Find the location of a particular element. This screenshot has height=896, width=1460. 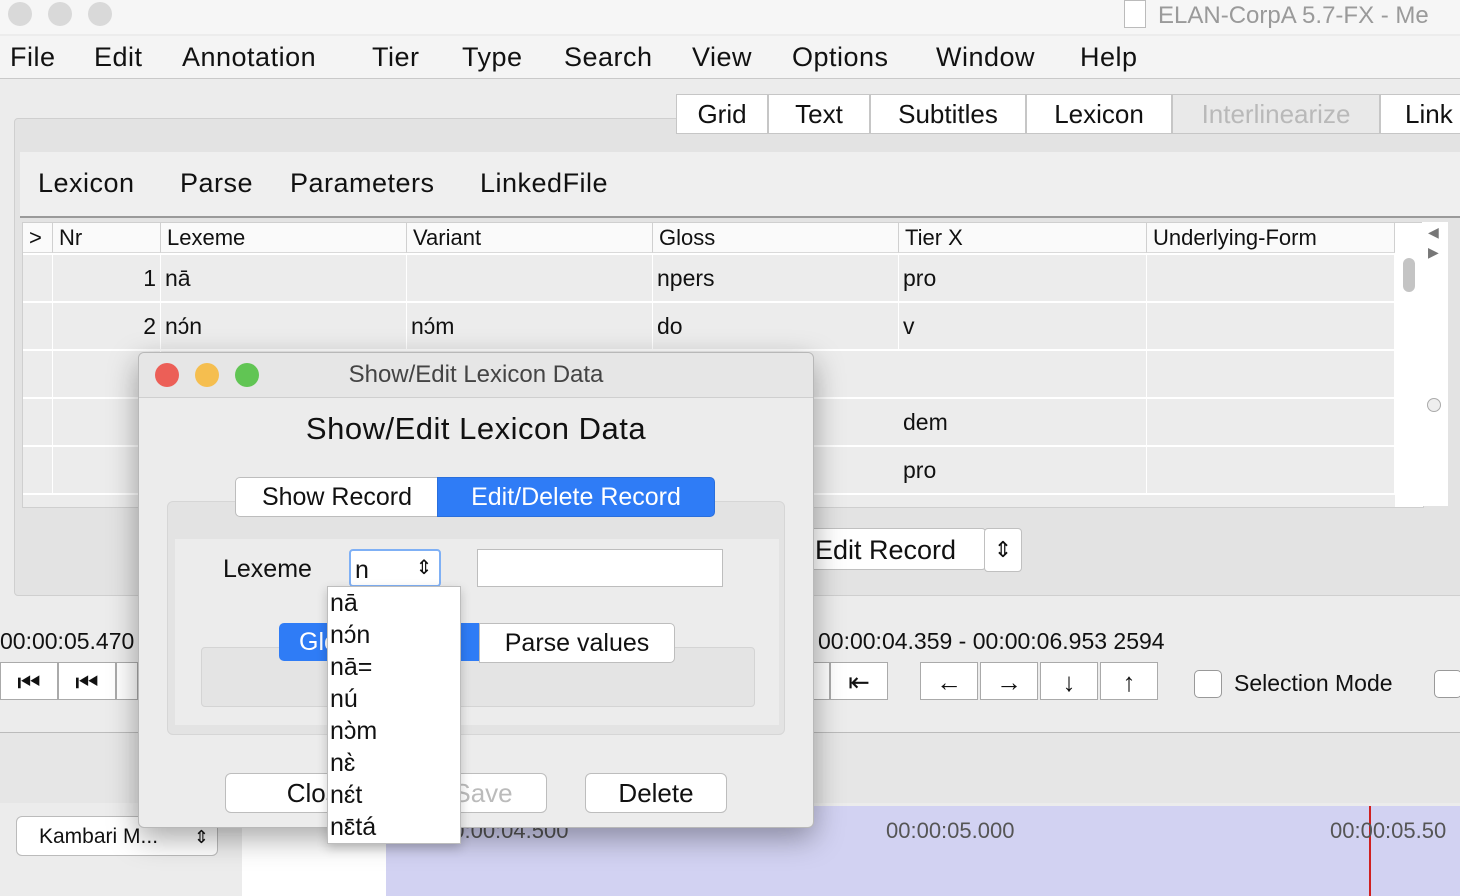

menu-edit: Edit is located at coordinates (118, 57).